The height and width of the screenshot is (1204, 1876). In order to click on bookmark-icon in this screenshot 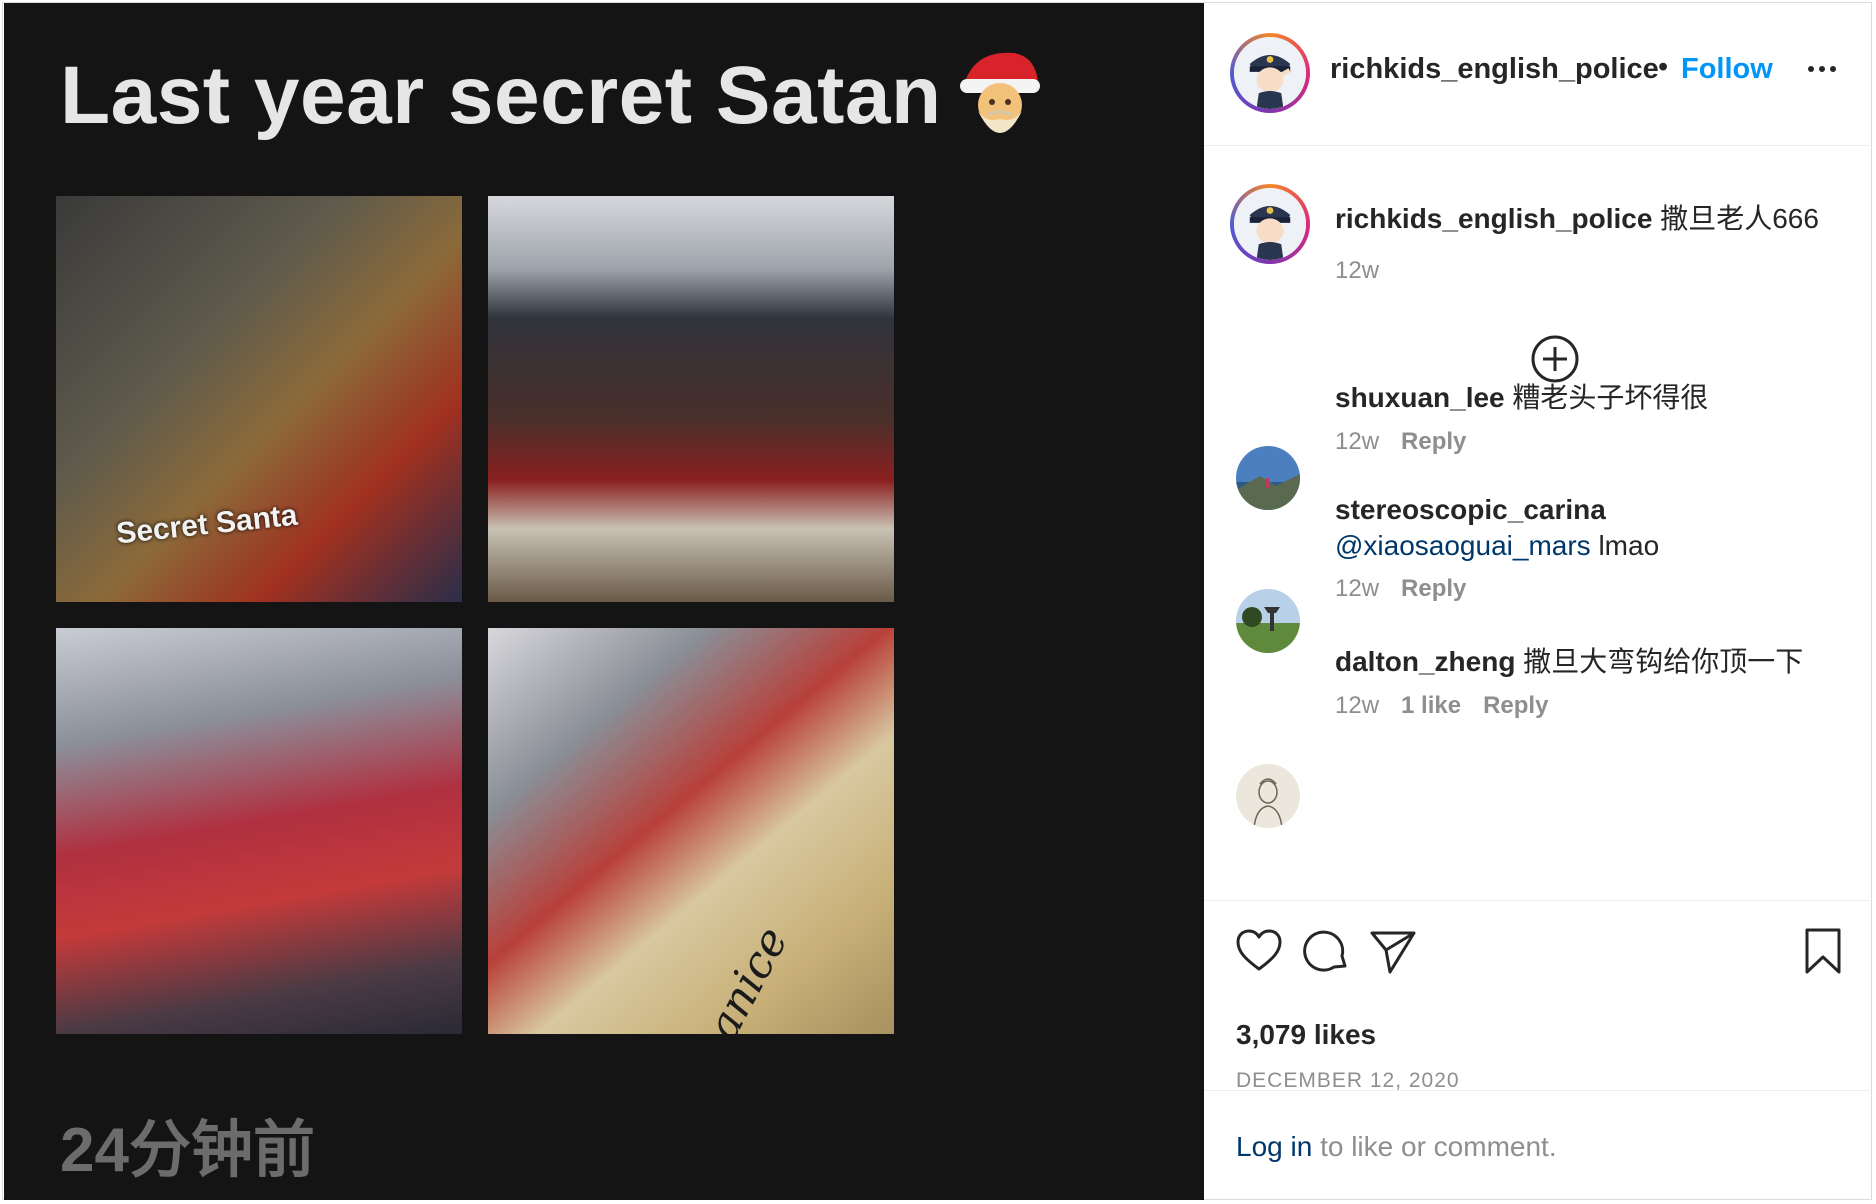, I will do `click(1823, 951)`.